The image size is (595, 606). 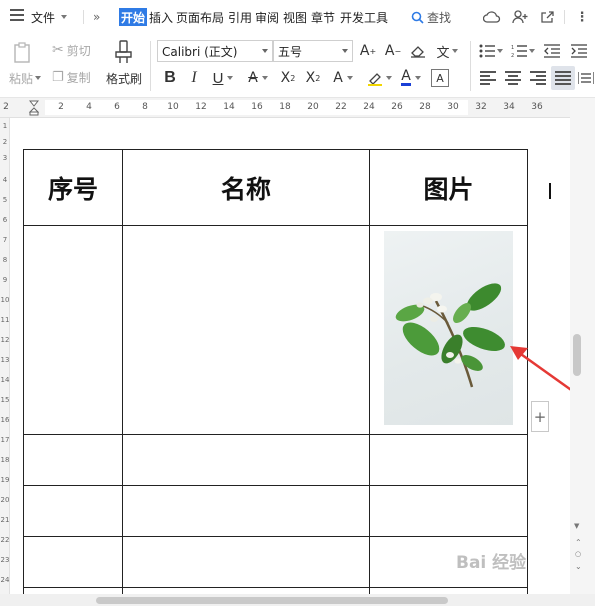 What do you see at coordinates (576, 526) in the screenshot?
I see `scroll-down-icon: ▼` at bounding box center [576, 526].